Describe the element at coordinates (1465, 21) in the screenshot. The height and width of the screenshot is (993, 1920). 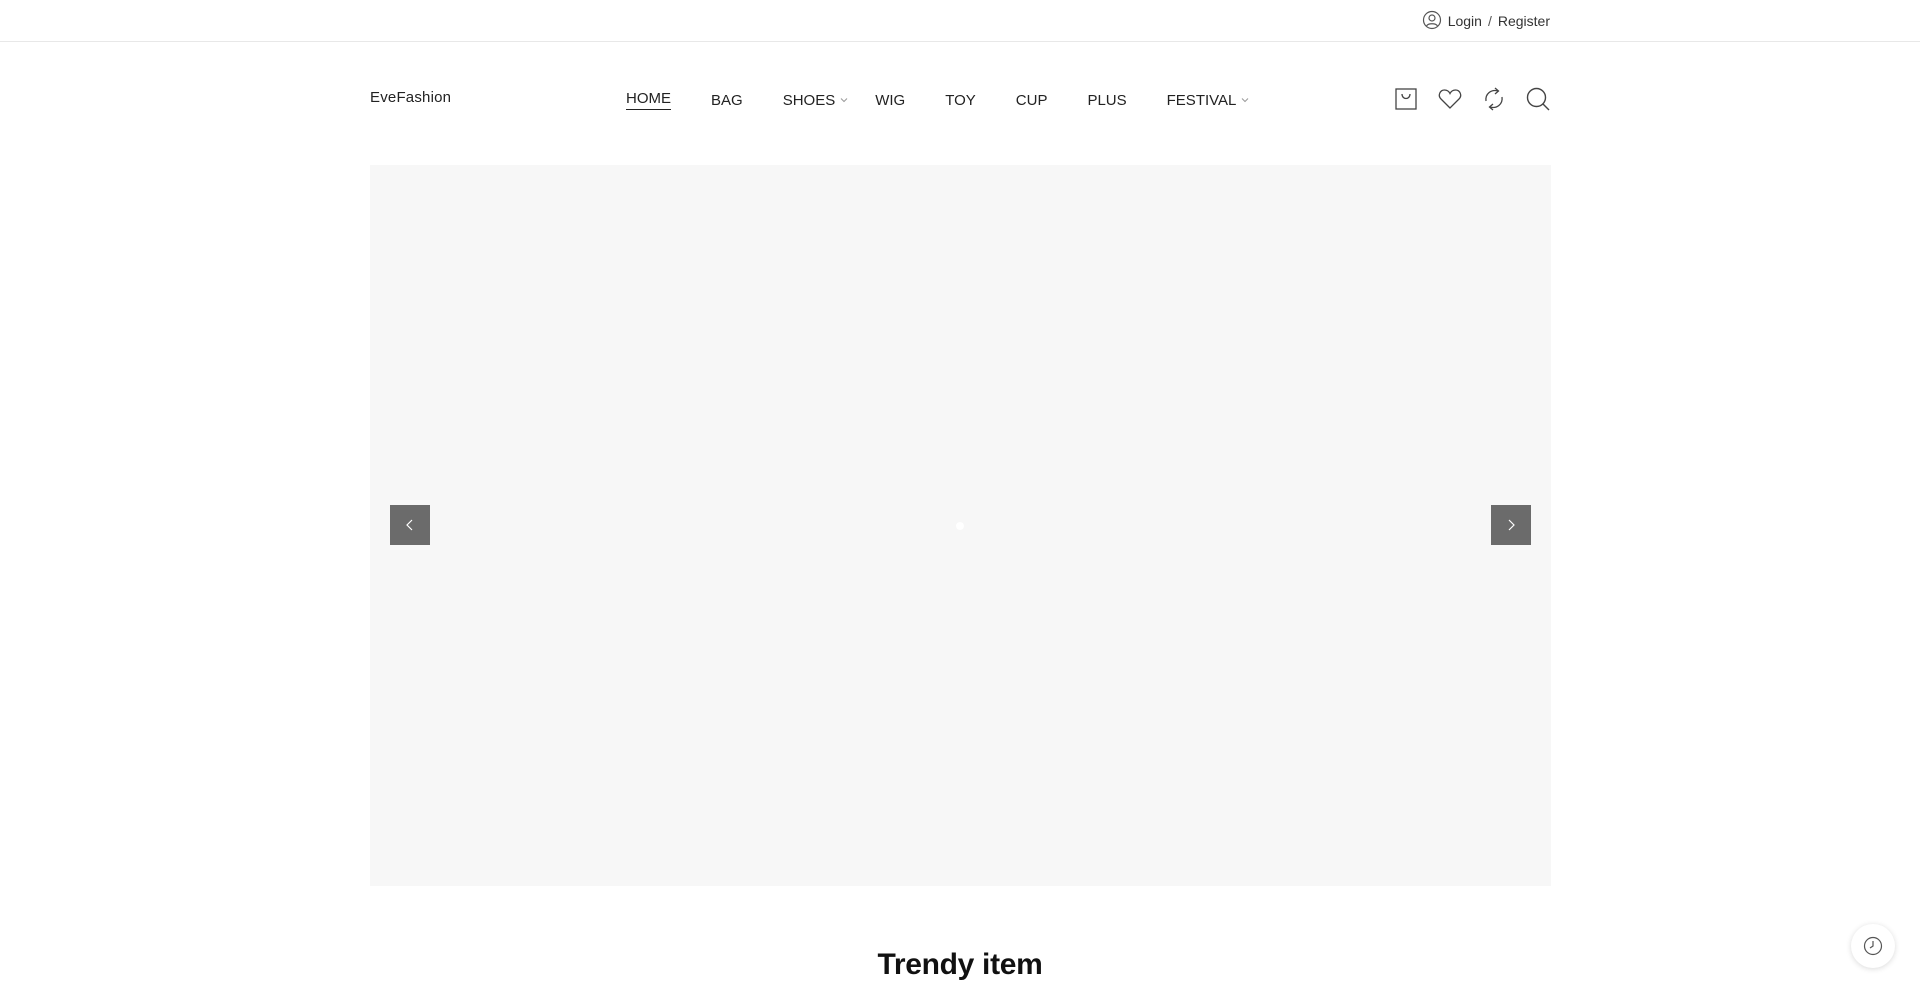
I see `login-label: Login` at that location.